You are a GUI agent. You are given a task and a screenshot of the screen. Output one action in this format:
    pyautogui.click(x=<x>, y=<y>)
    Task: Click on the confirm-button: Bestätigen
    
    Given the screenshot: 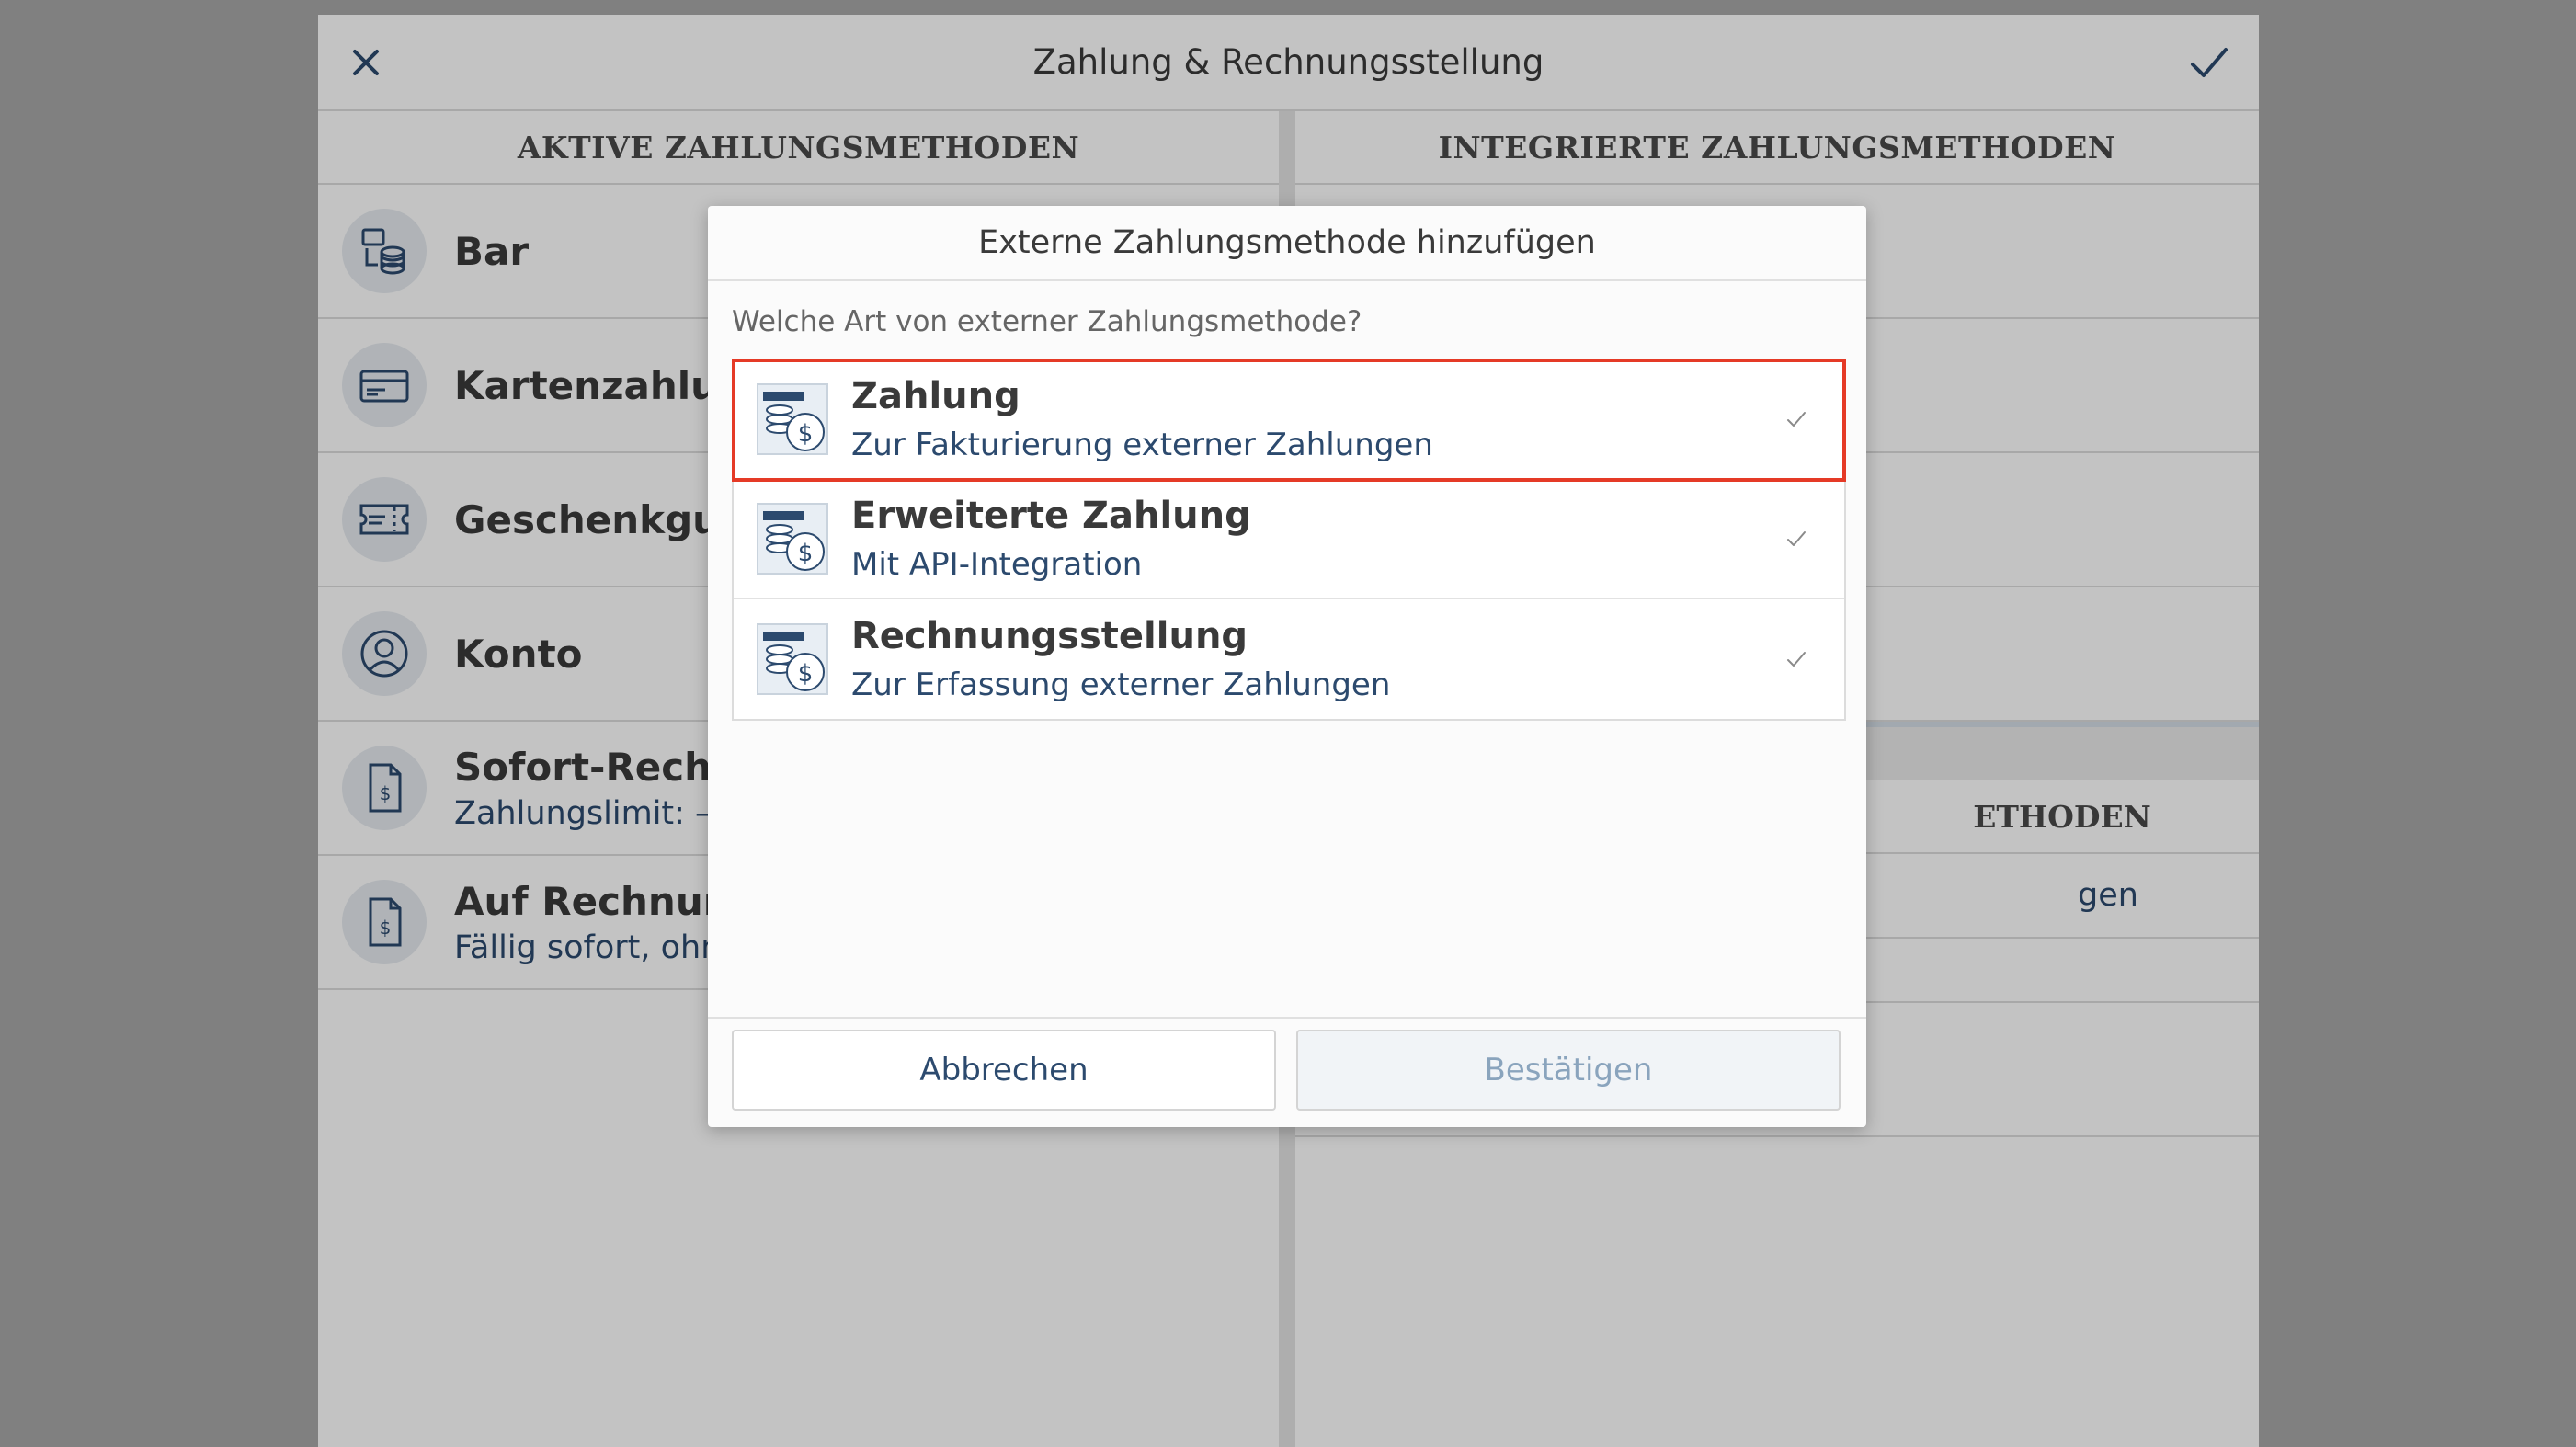 What is the action you would take?
    pyautogui.click(x=1568, y=1070)
    